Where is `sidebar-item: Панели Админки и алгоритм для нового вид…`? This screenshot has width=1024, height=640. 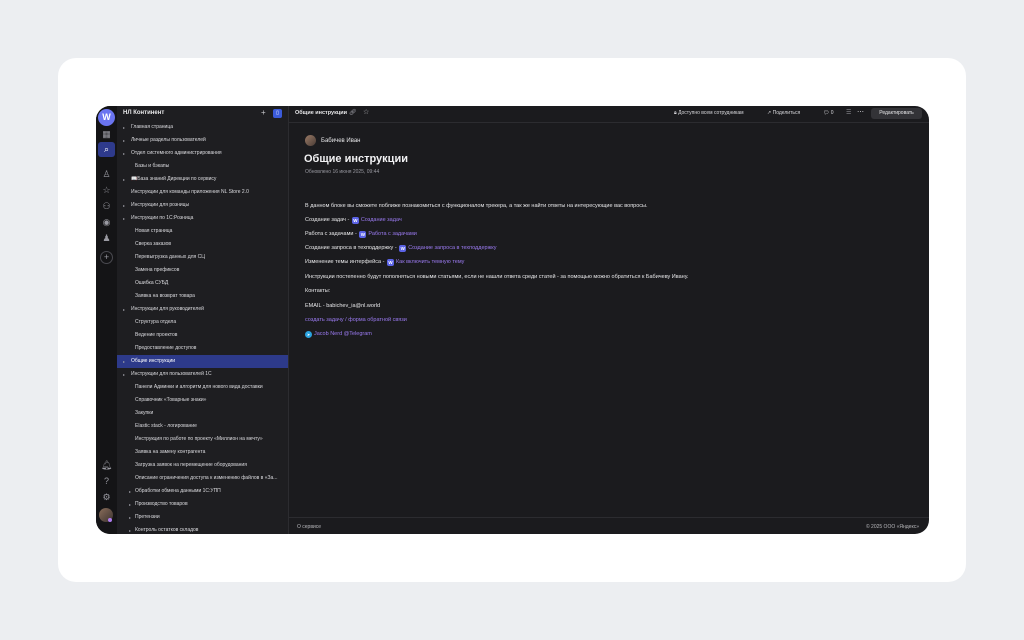
sidebar-item: Панели Админки и алгоритм для нового вид… is located at coordinates (202, 387).